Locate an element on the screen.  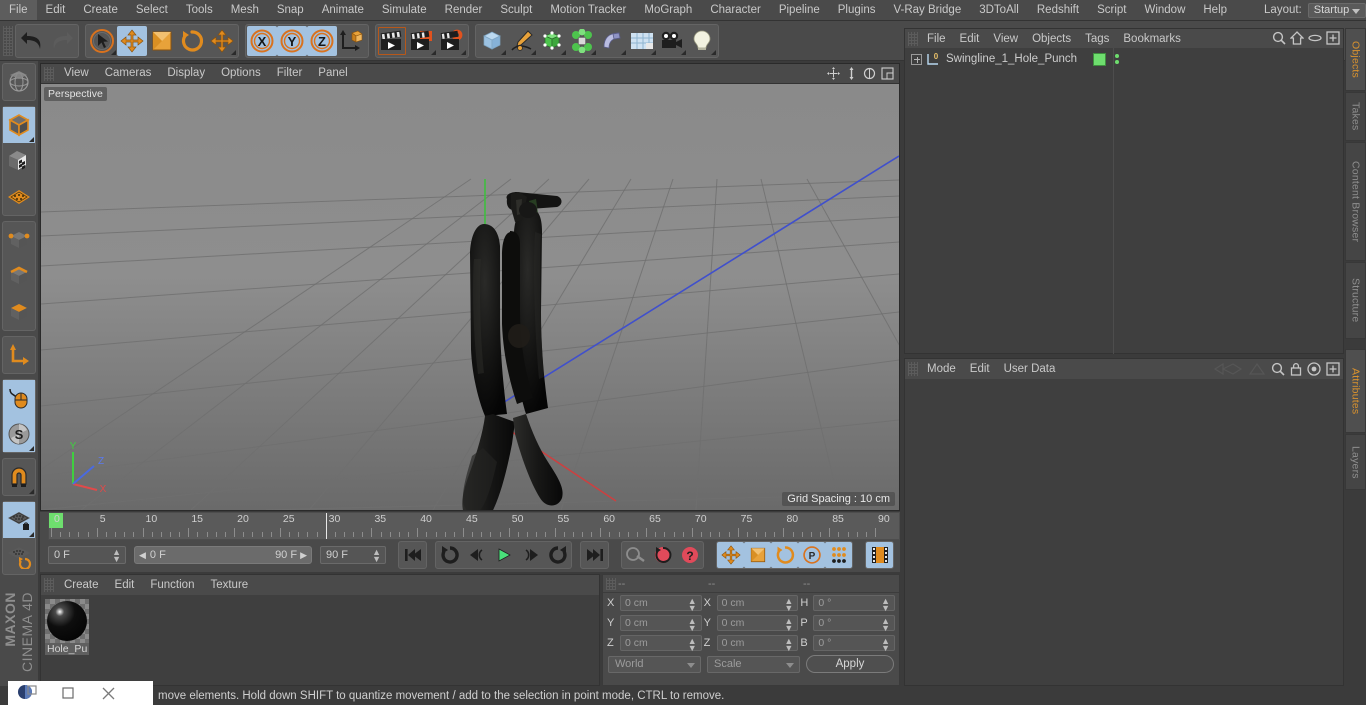
next-key-button is located at coordinates (557, 555).